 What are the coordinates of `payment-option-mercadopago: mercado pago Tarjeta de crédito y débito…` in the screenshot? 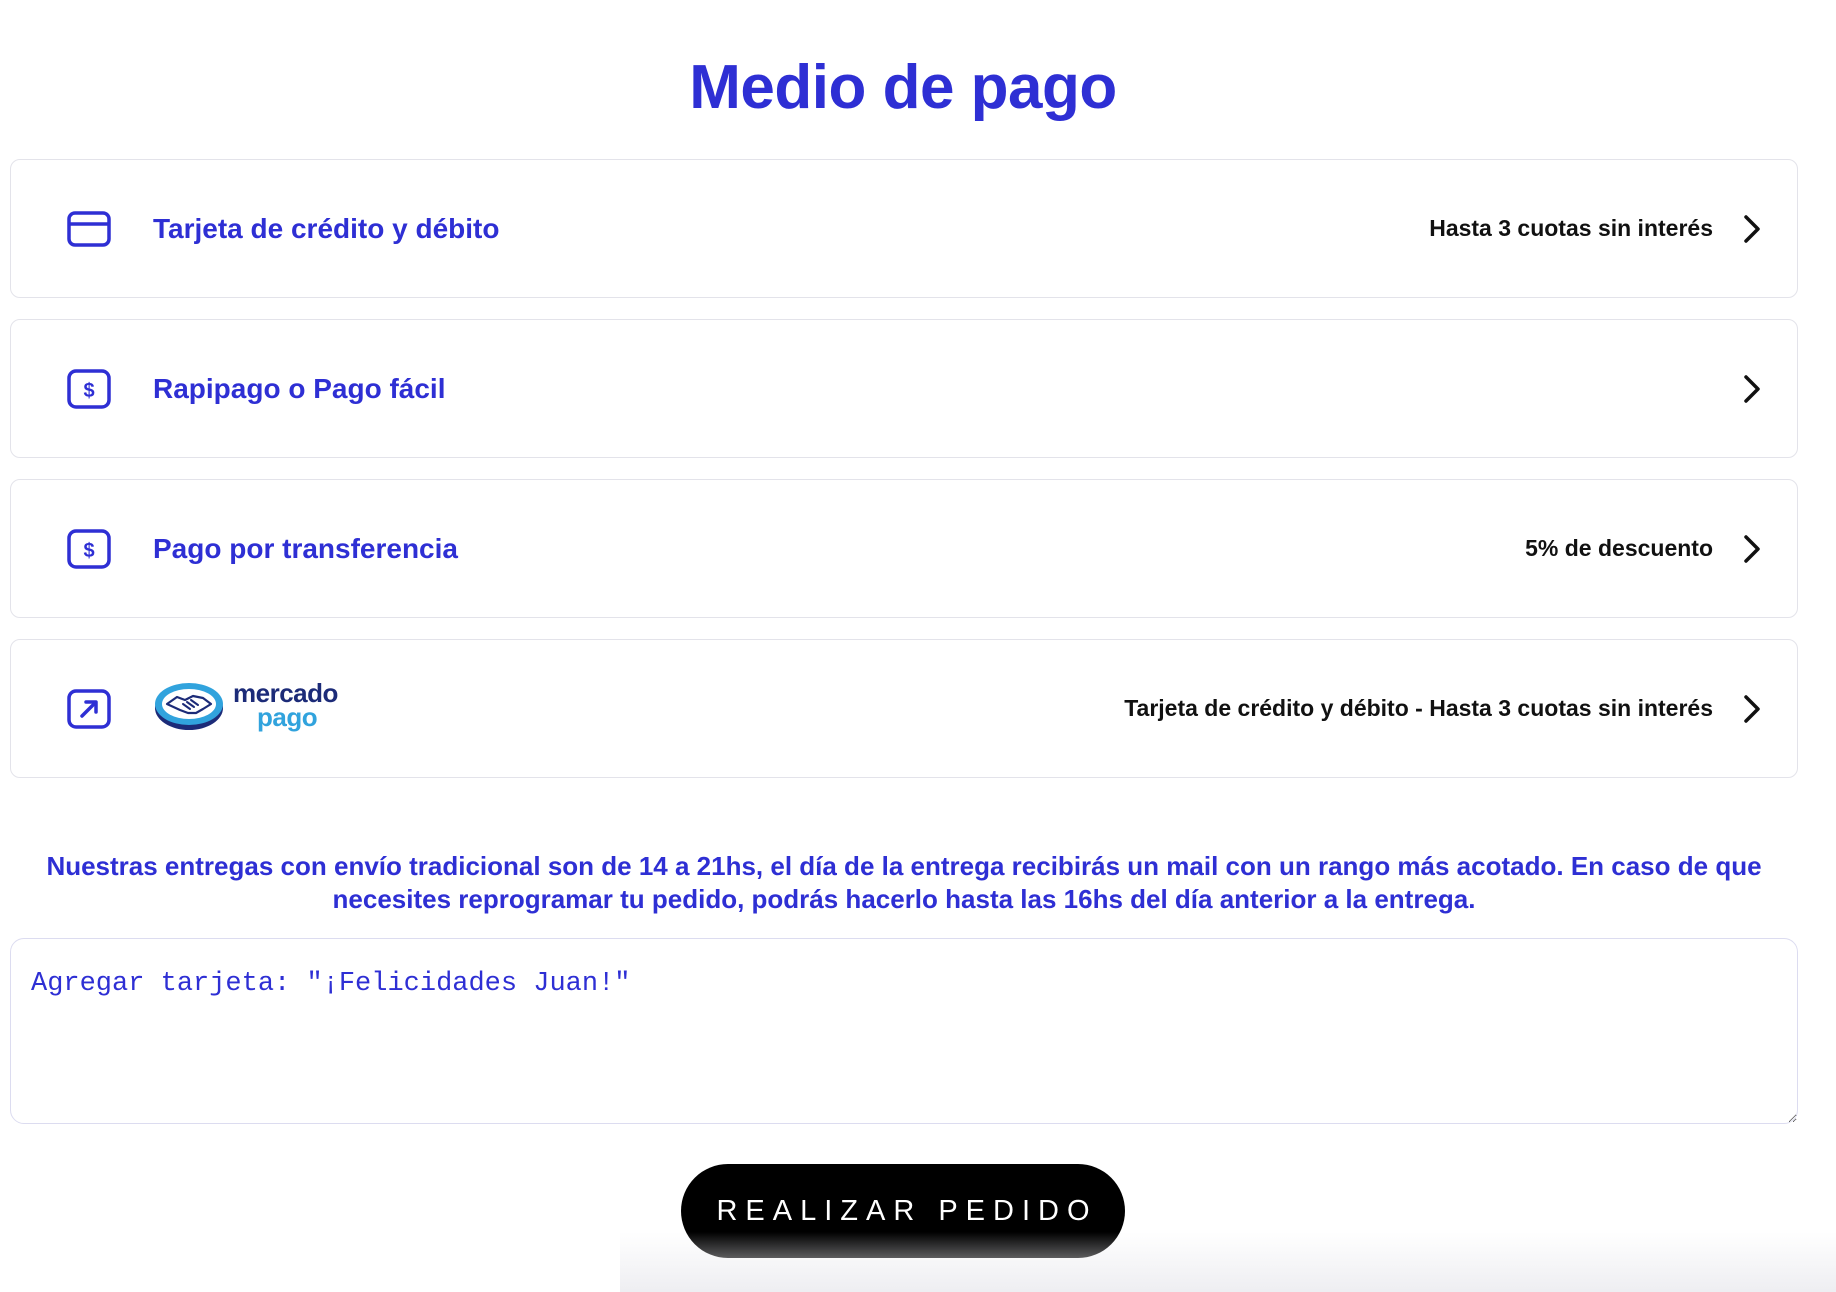 It's located at (904, 708).